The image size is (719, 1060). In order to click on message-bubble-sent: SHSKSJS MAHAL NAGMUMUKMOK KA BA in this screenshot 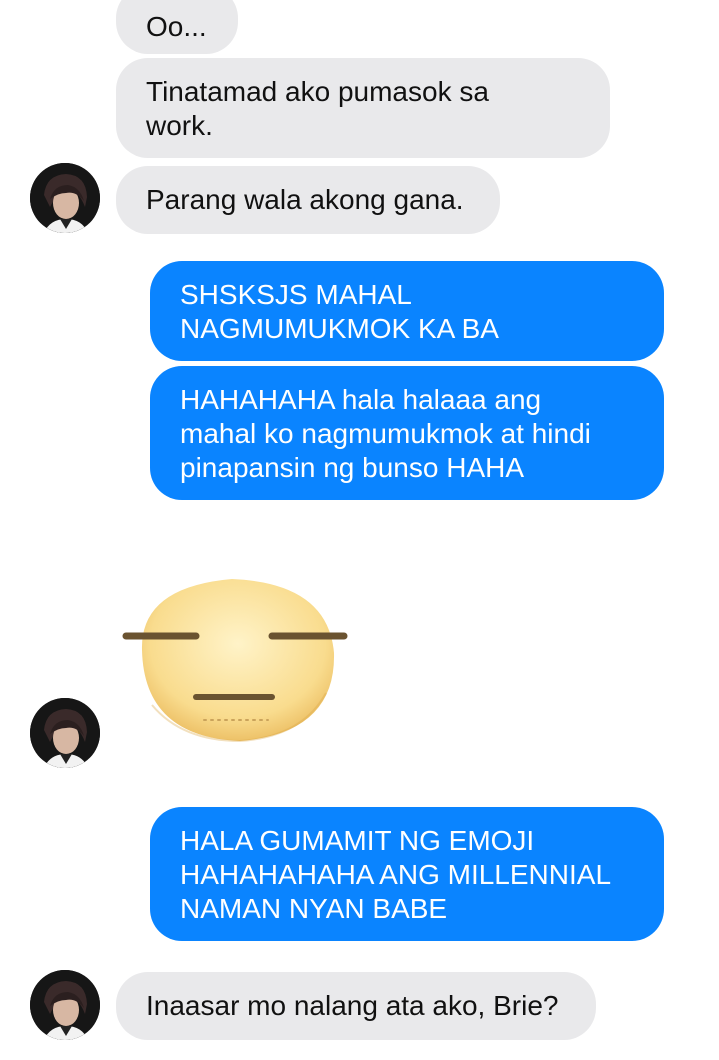, I will do `click(407, 311)`.